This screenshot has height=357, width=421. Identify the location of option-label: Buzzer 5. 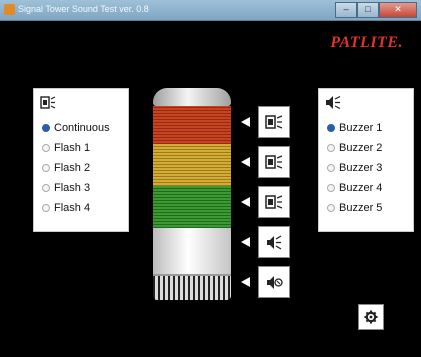
(361, 208).